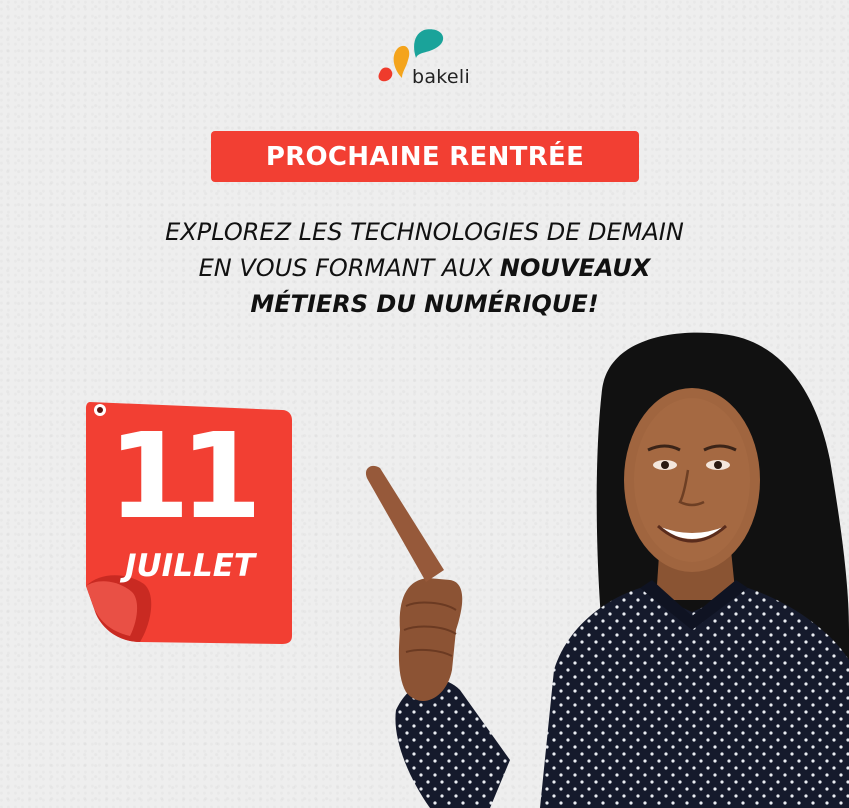  Describe the element at coordinates (190, 566) in the screenshot. I see `date-month: JUILLET` at that location.